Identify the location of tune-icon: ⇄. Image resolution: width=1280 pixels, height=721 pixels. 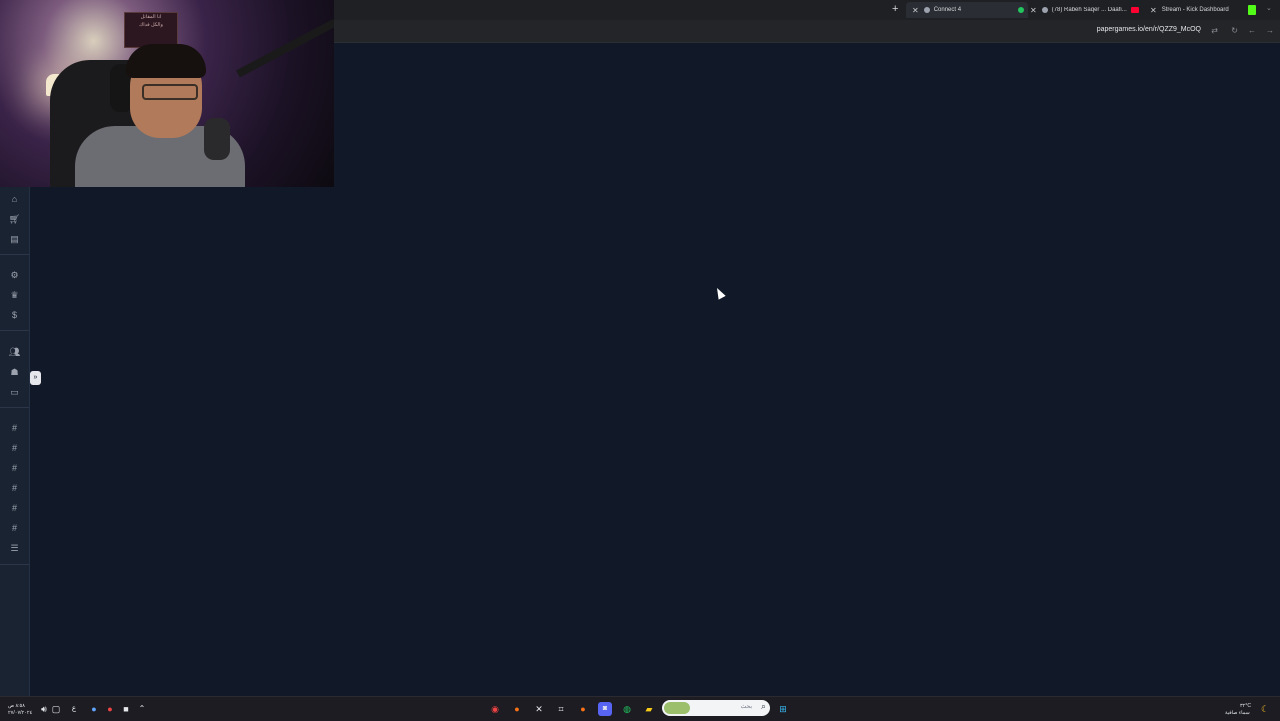
(1214, 31).